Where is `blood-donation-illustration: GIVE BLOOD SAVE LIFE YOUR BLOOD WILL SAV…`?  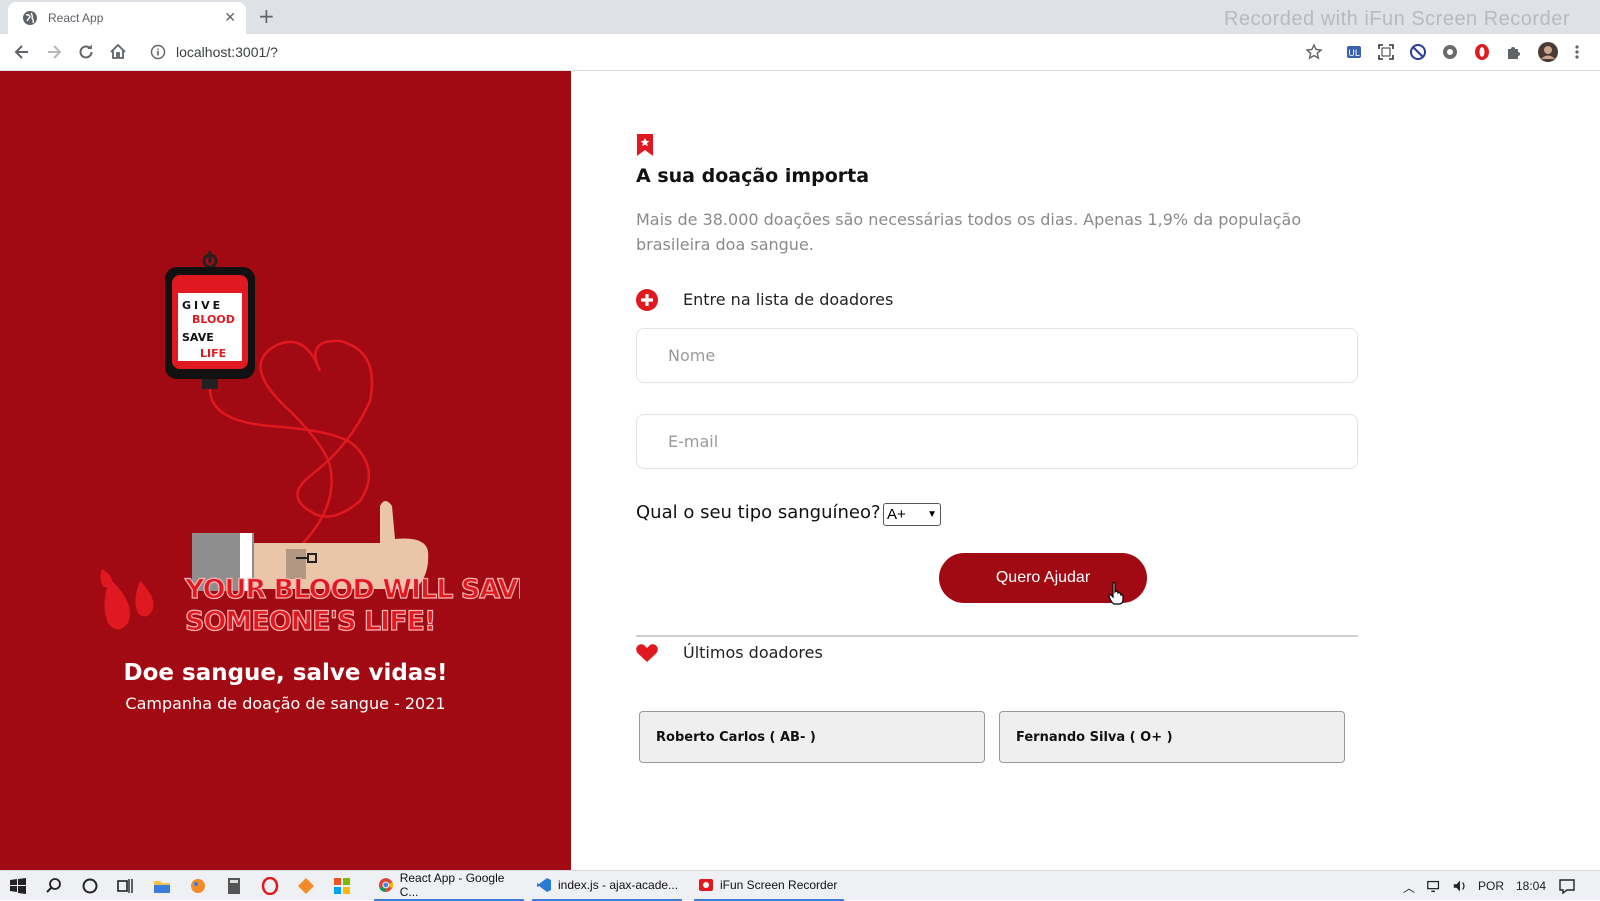 blood-donation-illustration: GIVE BLOOD SAVE LIFE YOUR BLOOD WILL SAV… is located at coordinates (310, 444).